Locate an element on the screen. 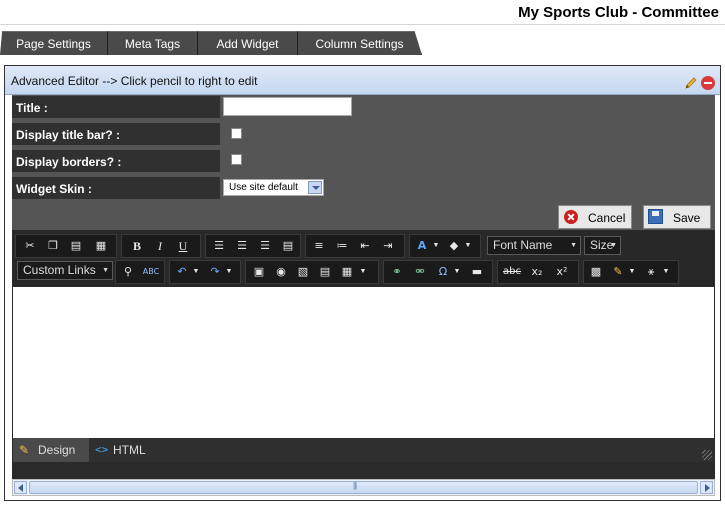 This screenshot has height=511, width=725. size-dropdown: Size ▼ is located at coordinates (602, 245).